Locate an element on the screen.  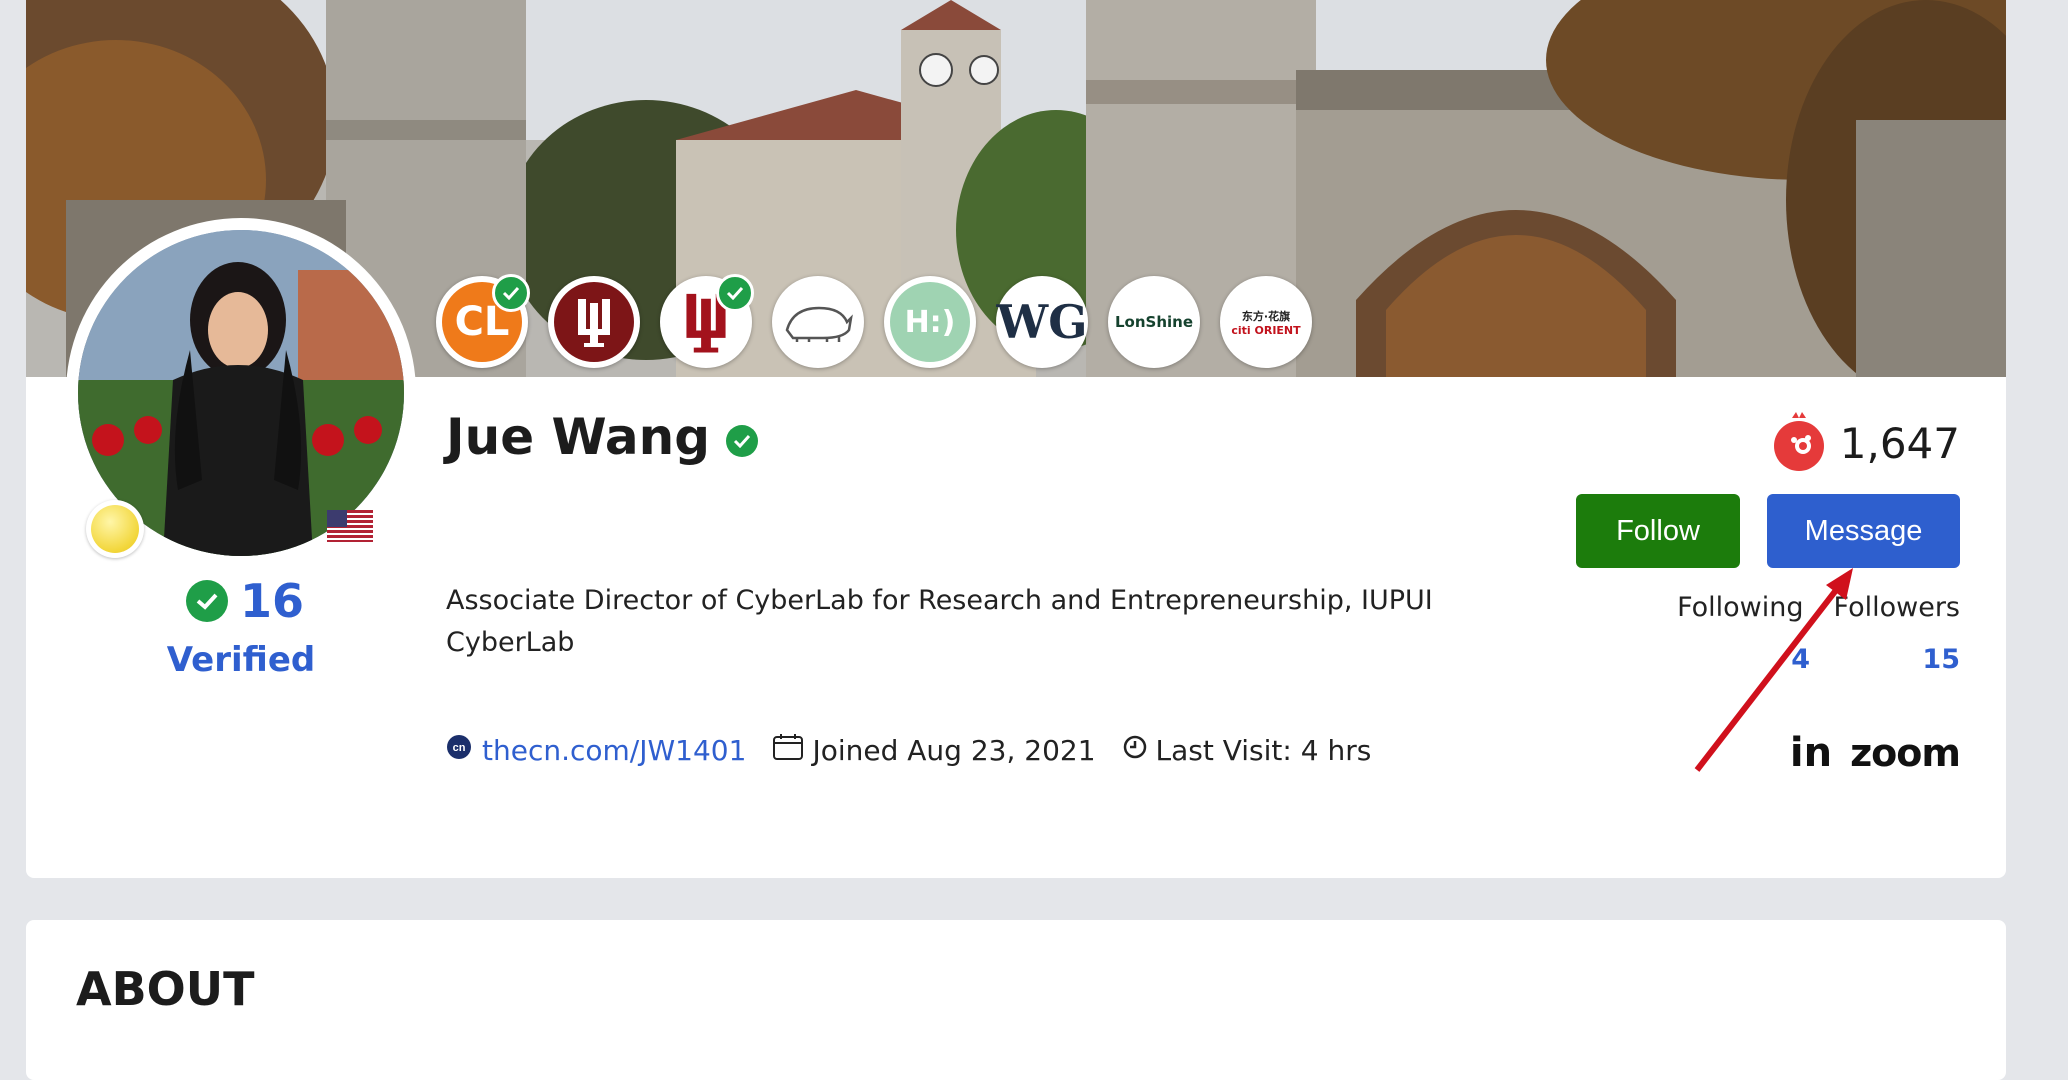
badge-iu-verified is located at coordinates (707, 321).